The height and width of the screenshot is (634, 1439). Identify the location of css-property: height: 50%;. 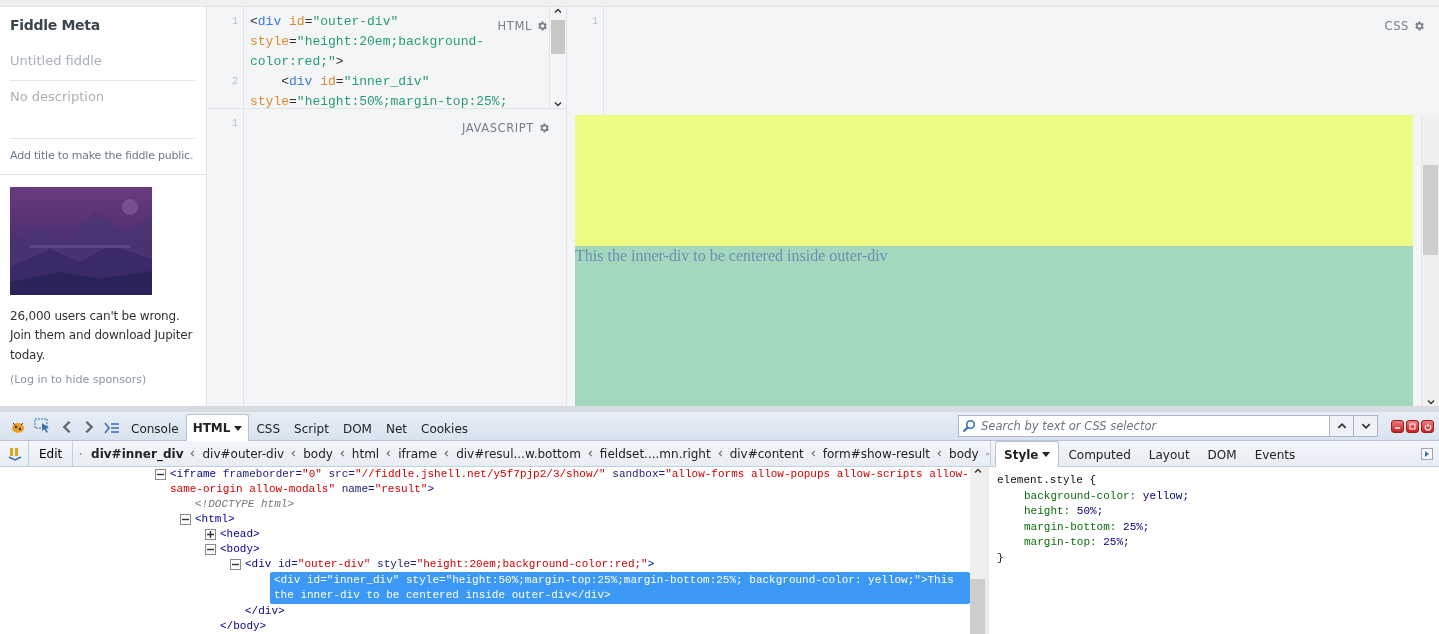
(1214, 512).